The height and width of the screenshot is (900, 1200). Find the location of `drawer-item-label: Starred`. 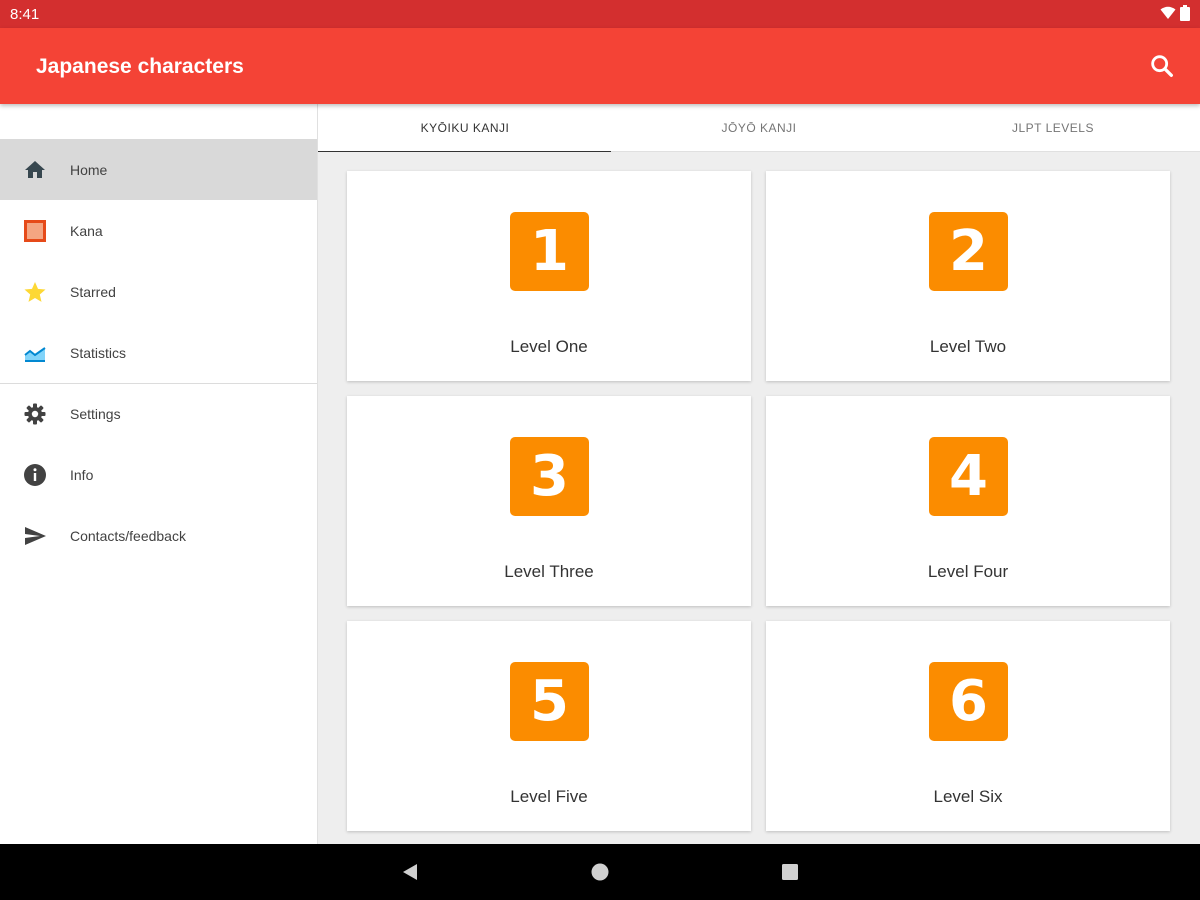

drawer-item-label: Starred is located at coordinates (93, 291).